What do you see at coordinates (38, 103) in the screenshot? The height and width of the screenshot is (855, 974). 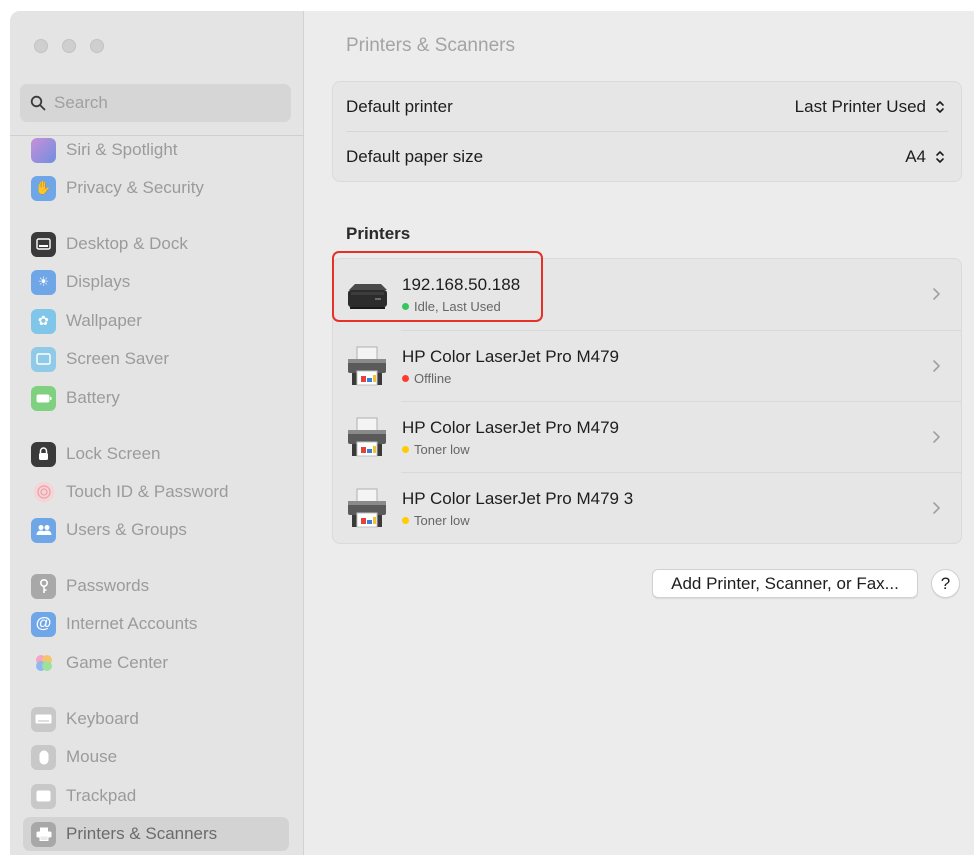 I see `search-icon` at bounding box center [38, 103].